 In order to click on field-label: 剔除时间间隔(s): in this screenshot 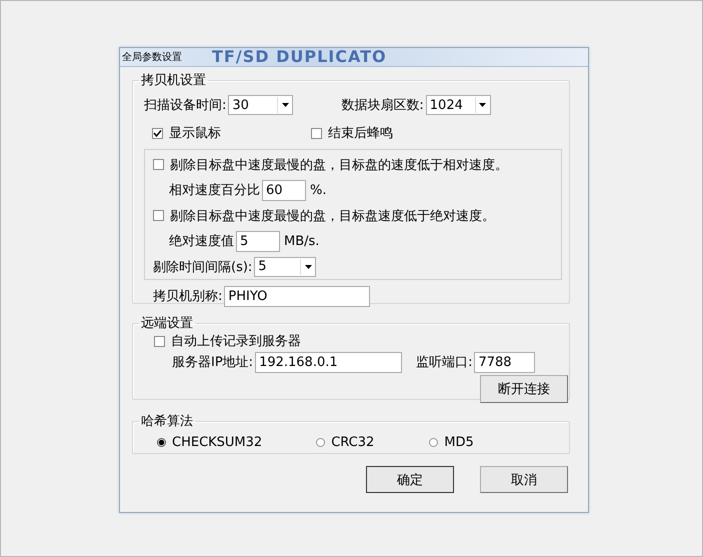, I will do `click(202, 267)`.